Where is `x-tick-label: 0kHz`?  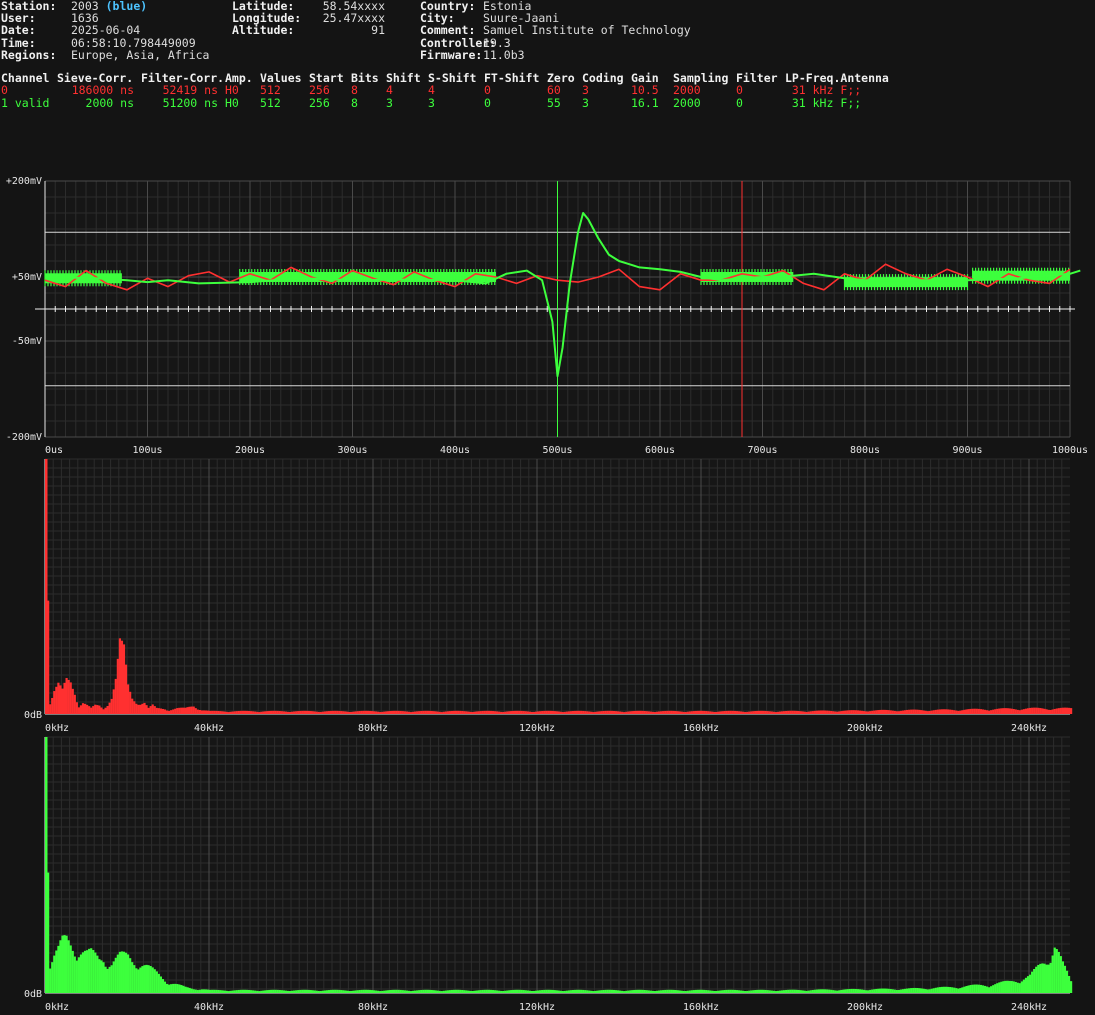 x-tick-label: 0kHz is located at coordinates (57, 1007).